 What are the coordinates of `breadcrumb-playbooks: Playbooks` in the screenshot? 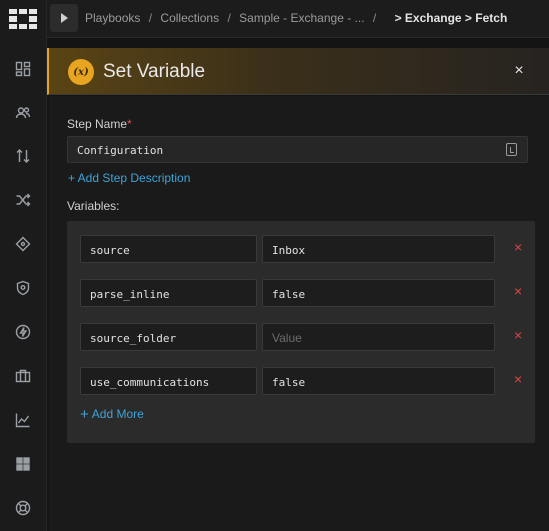 It's located at (112, 18).